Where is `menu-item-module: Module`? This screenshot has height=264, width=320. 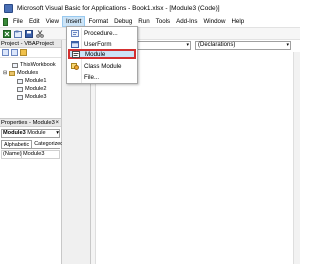
menu-item-module: Module is located at coordinates (102, 54).